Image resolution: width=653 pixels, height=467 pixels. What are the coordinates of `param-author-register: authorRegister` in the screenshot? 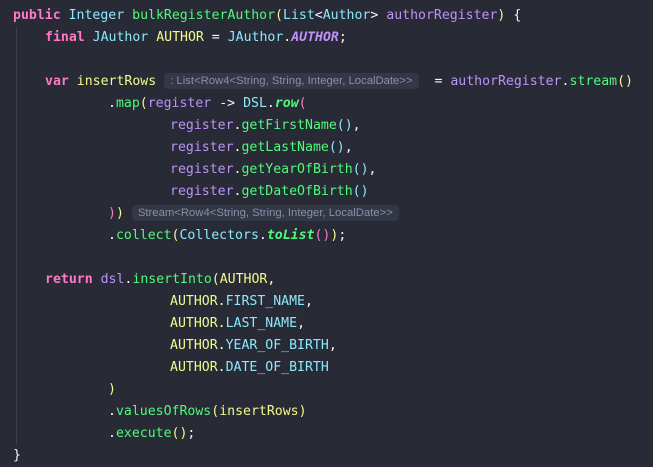 It's located at (442, 15).